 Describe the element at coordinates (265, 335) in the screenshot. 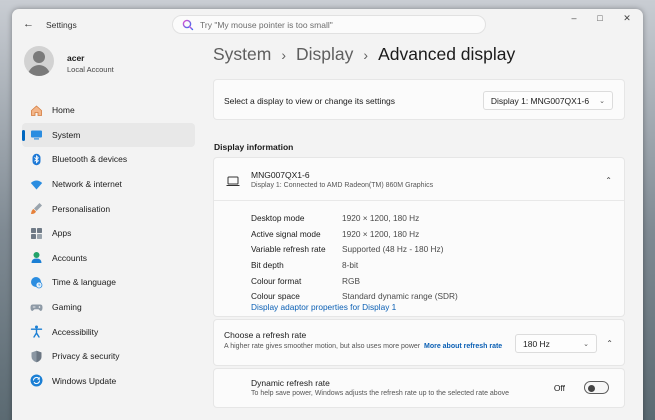

I see `refresh-rate-title: Choose a refresh rate` at that location.